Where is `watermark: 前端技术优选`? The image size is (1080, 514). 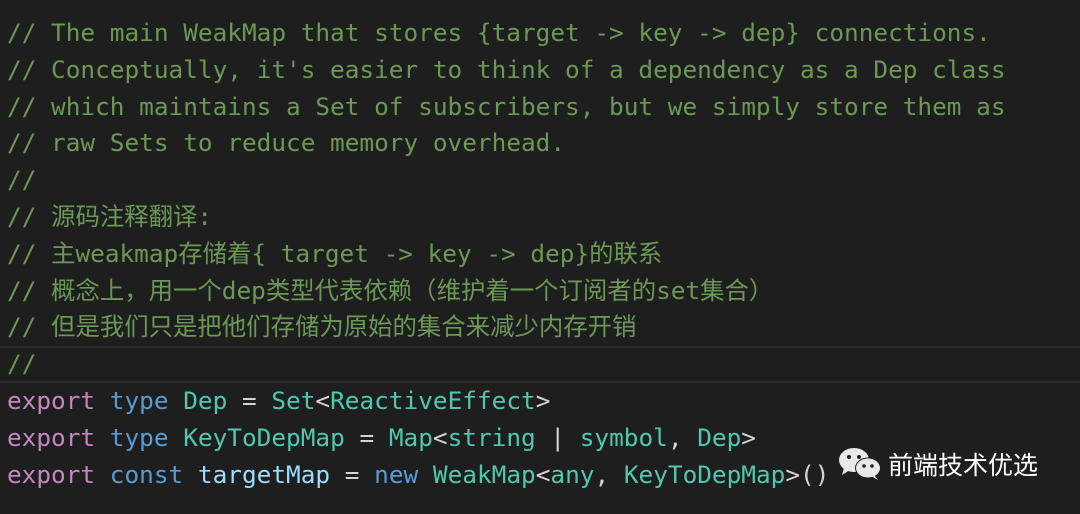
watermark: 前端技术优选 is located at coordinates (938, 464).